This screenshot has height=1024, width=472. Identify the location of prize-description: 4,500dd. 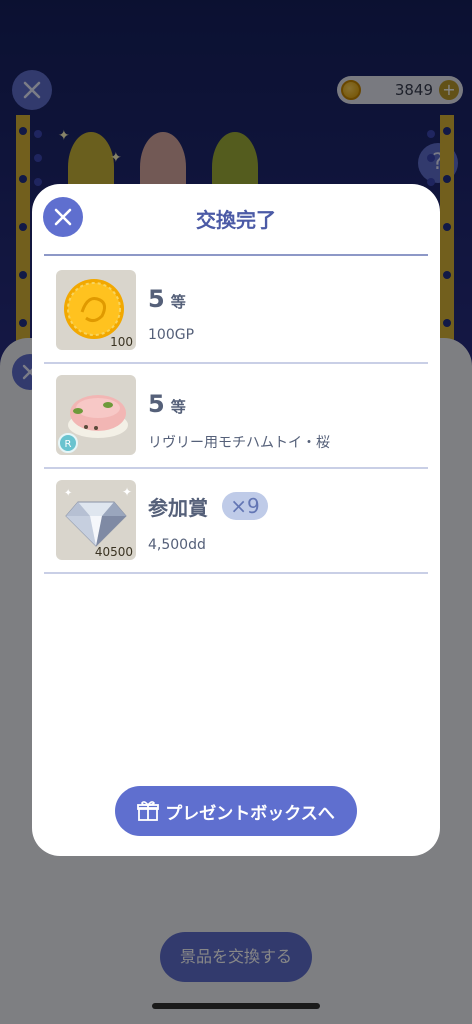
(177, 545).